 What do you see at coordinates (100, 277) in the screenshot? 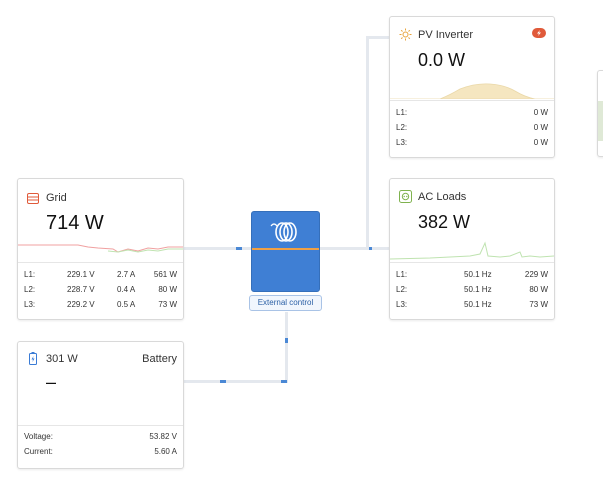
I see `grid-row-l1: L1: 229.1 V 2.7 A 561 W` at bounding box center [100, 277].